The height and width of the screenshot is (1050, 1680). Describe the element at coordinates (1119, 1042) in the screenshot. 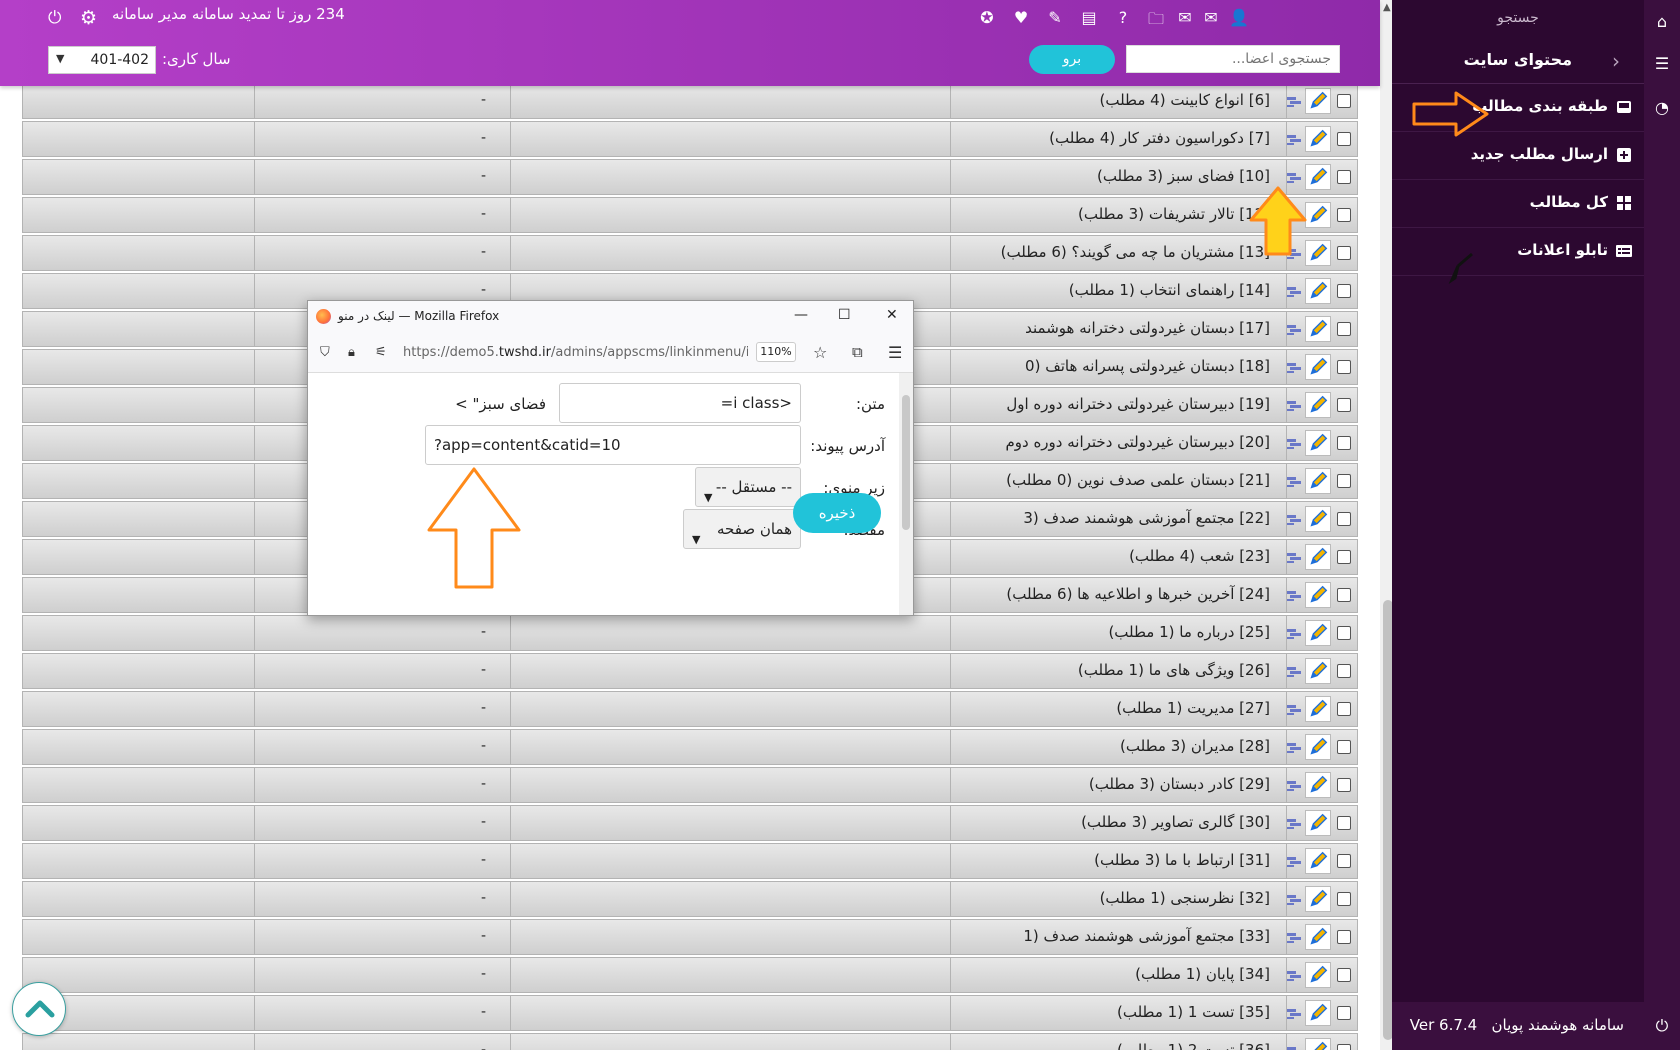

I see `category-title: [36] تست 2 (1 مطلب)` at that location.